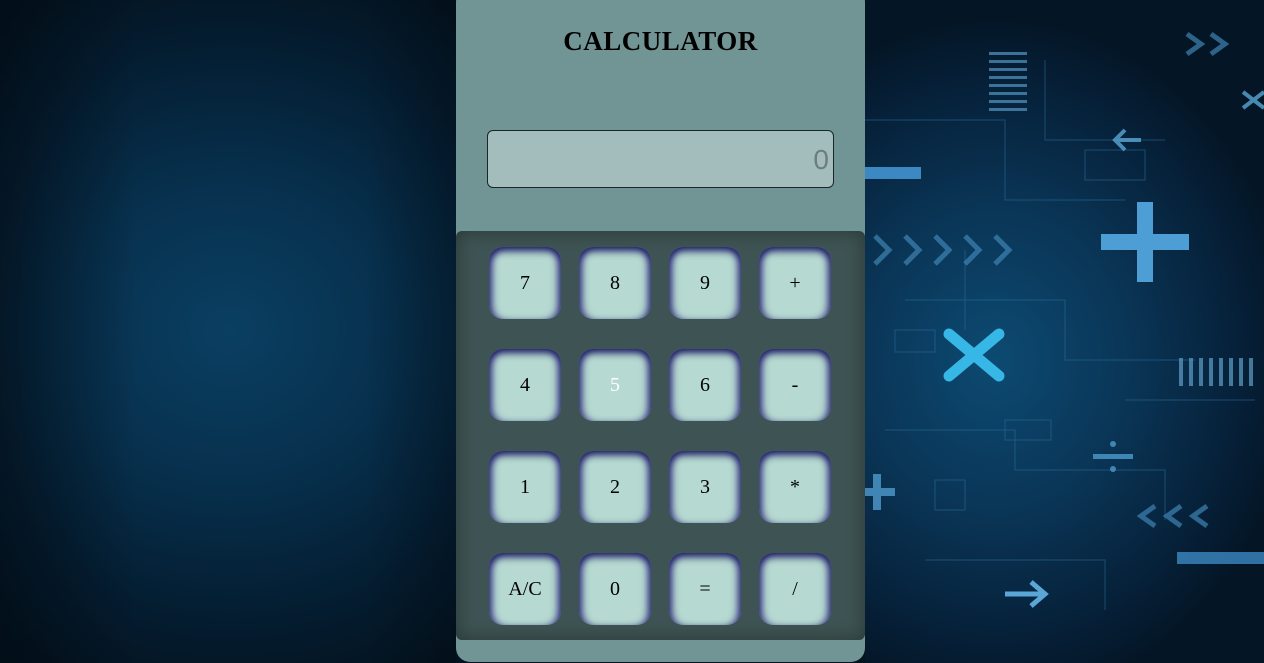 The height and width of the screenshot is (663, 1264). Describe the element at coordinates (795, 283) in the screenshot. I see `key-plus: +` at that location.